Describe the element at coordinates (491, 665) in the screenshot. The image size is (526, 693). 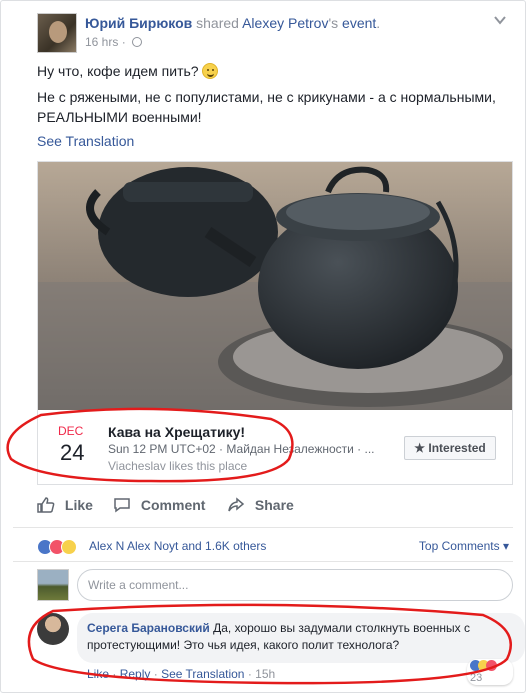
I see `love-reaction-icon` at that location.